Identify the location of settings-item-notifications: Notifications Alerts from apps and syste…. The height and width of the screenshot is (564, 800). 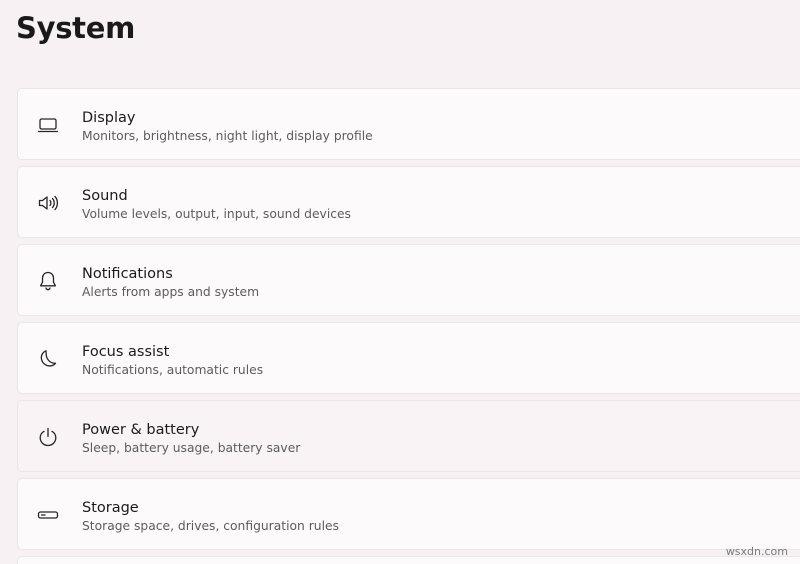
(408, 280).